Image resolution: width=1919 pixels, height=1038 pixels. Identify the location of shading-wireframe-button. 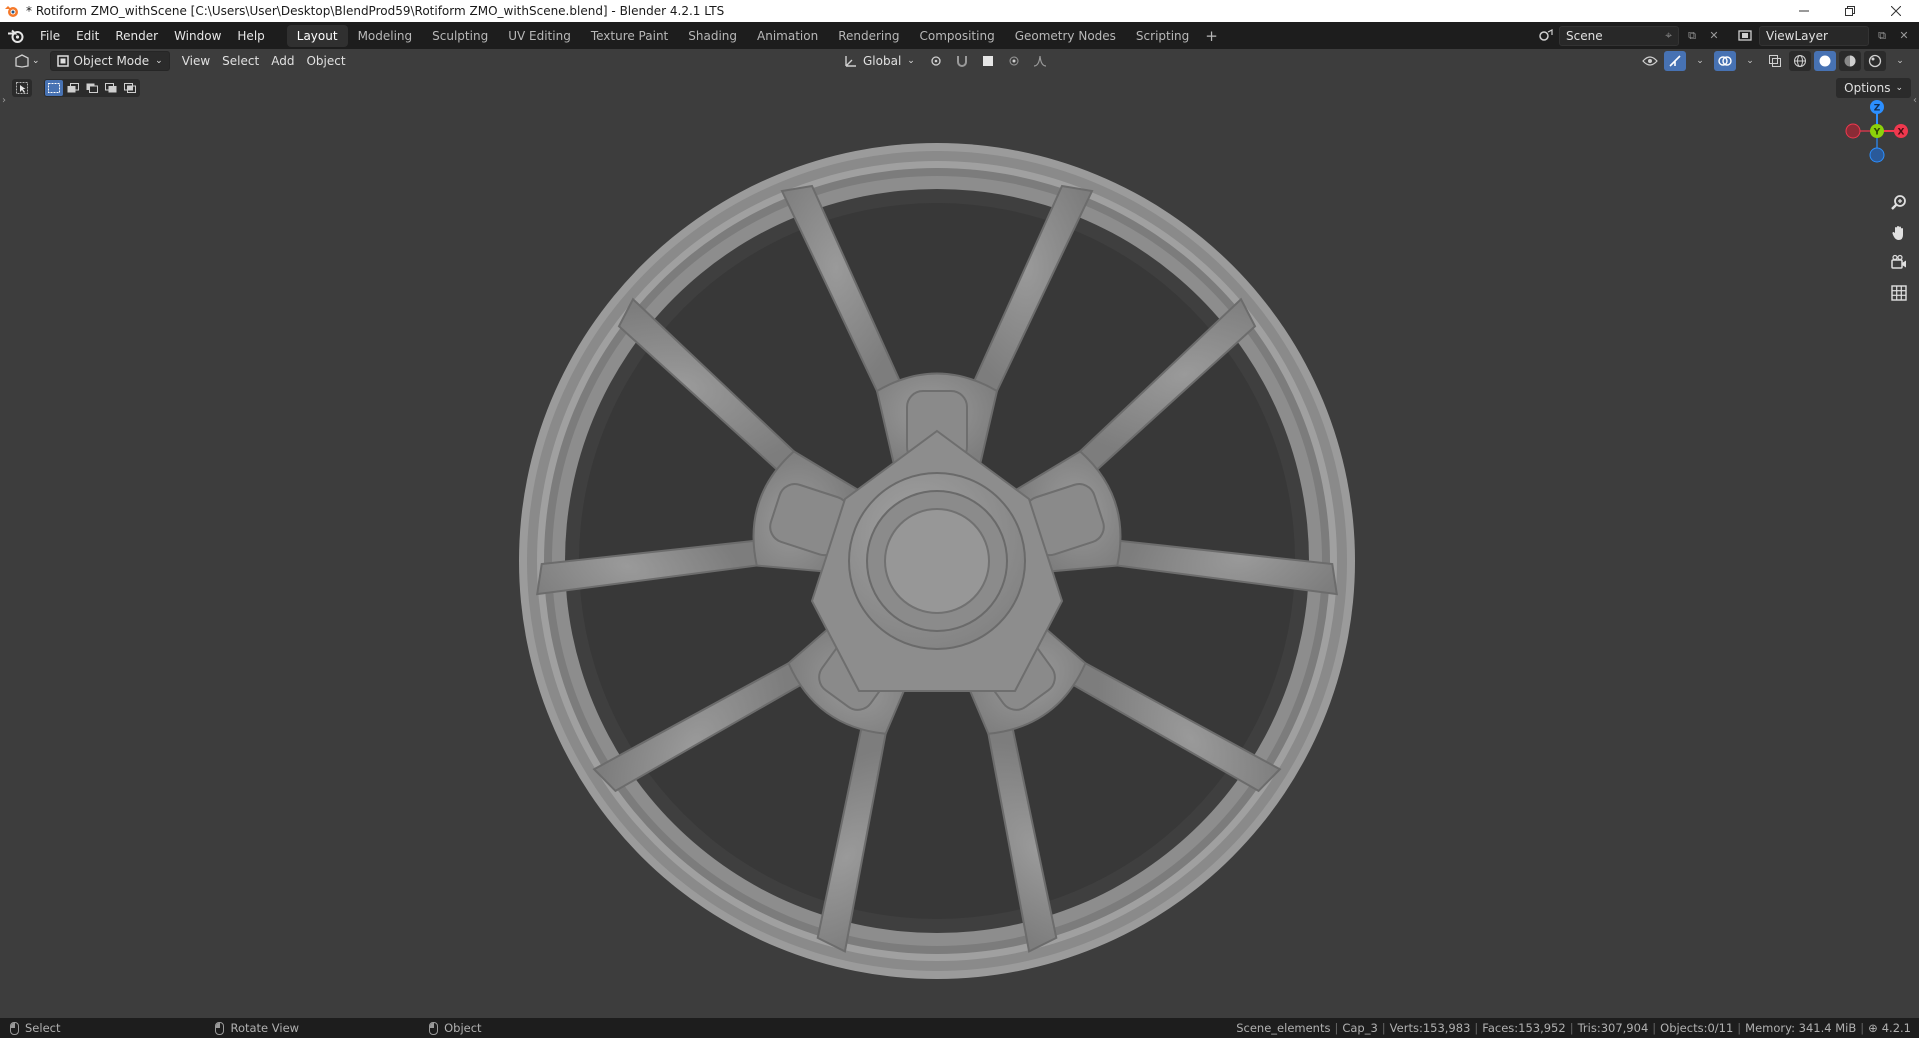
(1800, 61).